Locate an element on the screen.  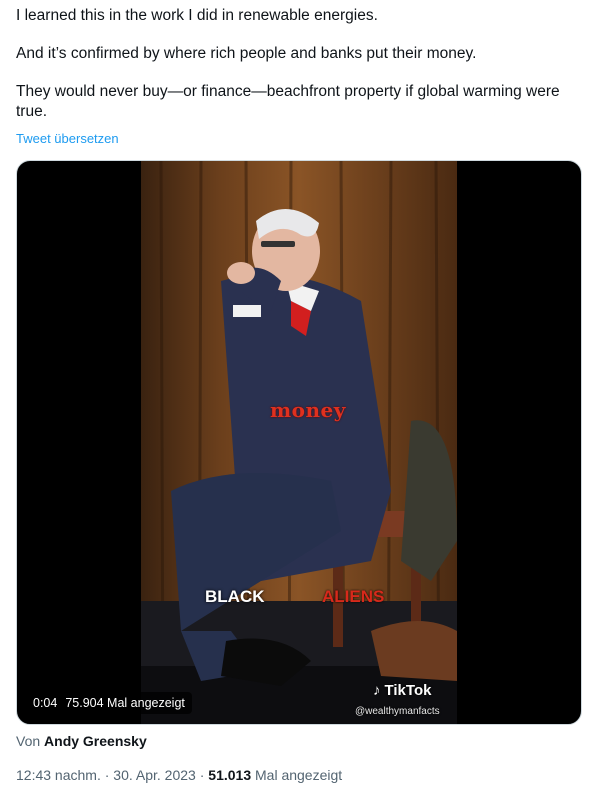
attribution-prefix: Von is located at coordinates (28, 741).